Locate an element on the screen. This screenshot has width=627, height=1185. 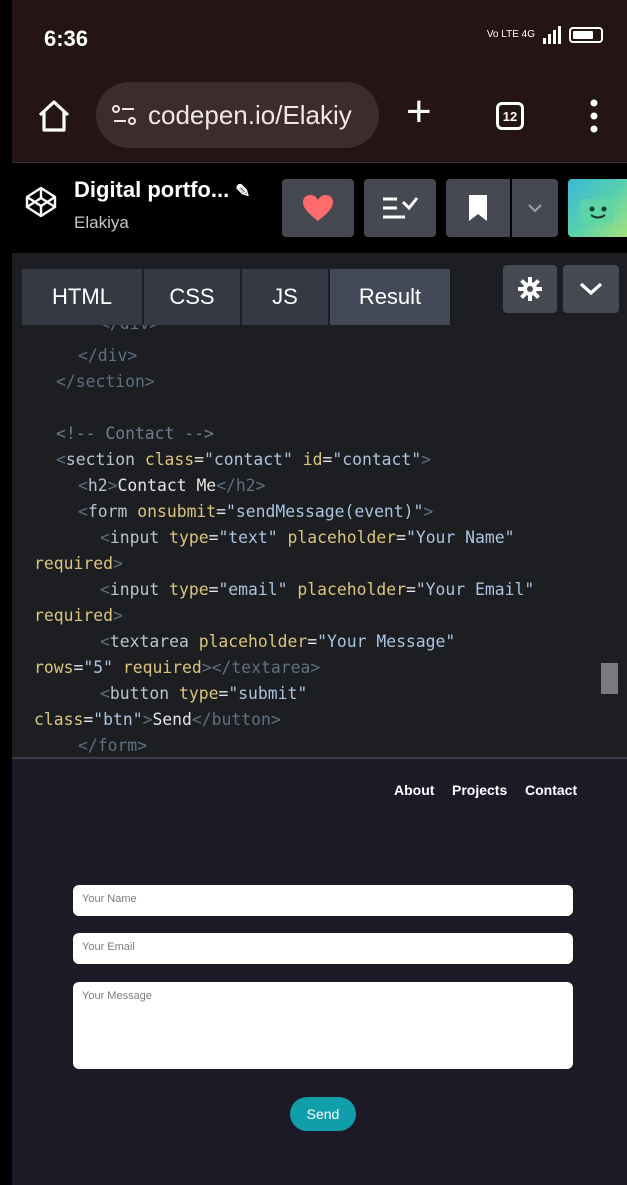
heart-icon is located at coordinates (318, 208).